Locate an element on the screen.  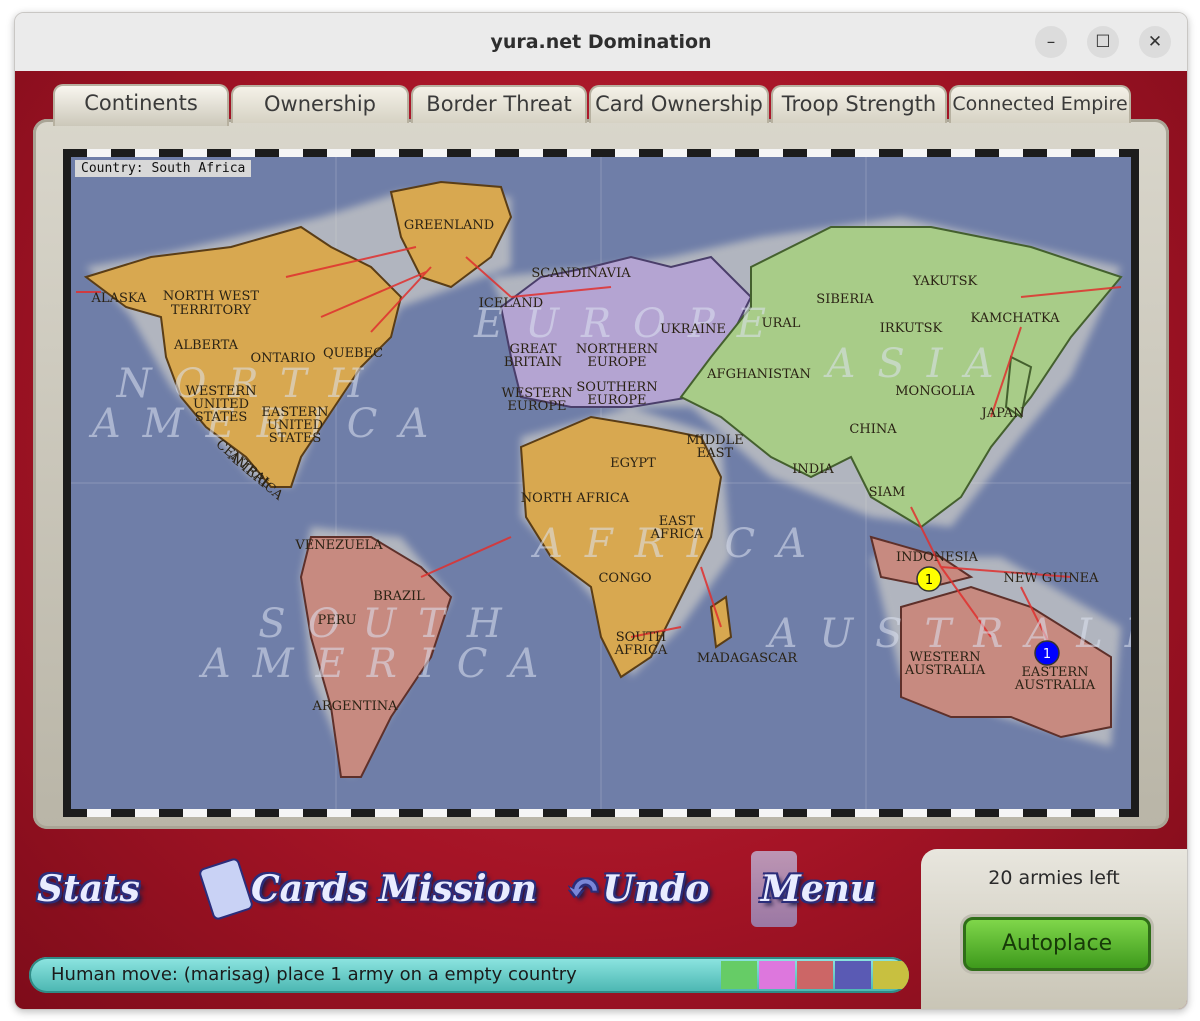
territory-argentina: ARGENTINA is located at coordinates (355, 706).